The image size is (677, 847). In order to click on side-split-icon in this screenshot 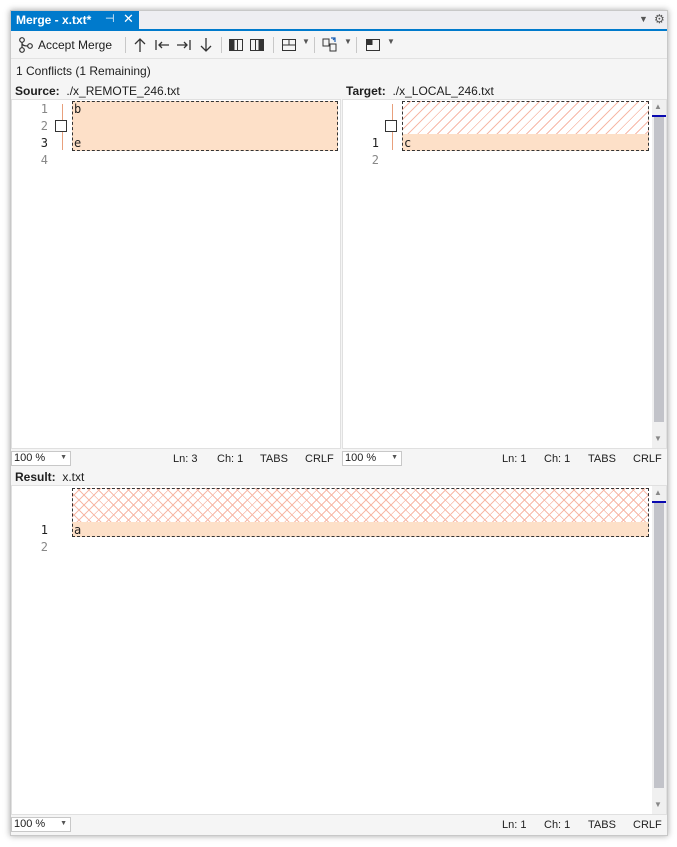, I will do `click(257, 45)`.